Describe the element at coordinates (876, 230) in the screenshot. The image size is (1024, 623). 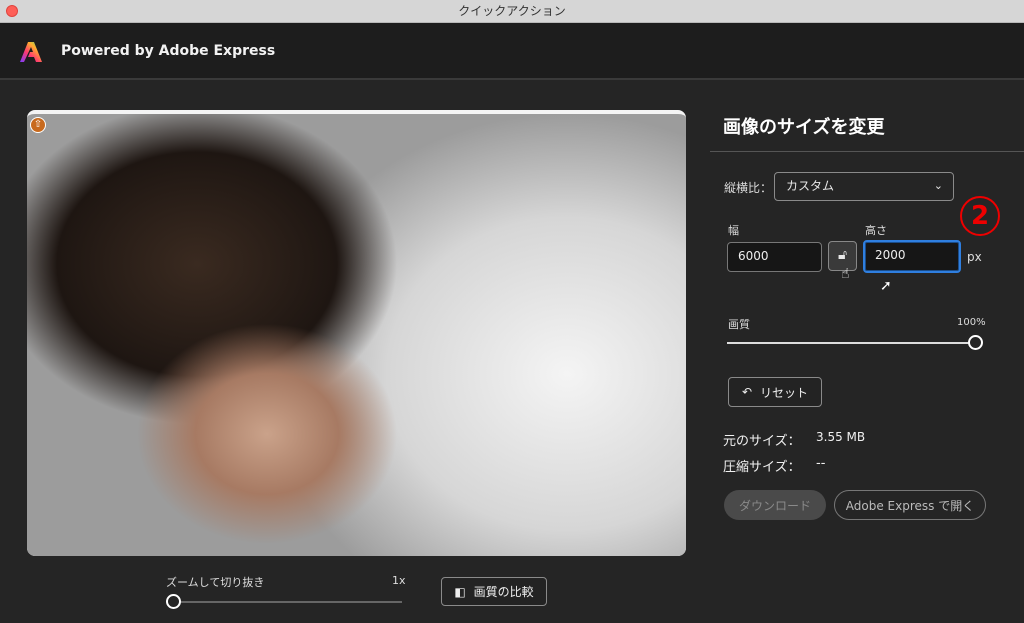
I see `height-label: 高さ` at that location.